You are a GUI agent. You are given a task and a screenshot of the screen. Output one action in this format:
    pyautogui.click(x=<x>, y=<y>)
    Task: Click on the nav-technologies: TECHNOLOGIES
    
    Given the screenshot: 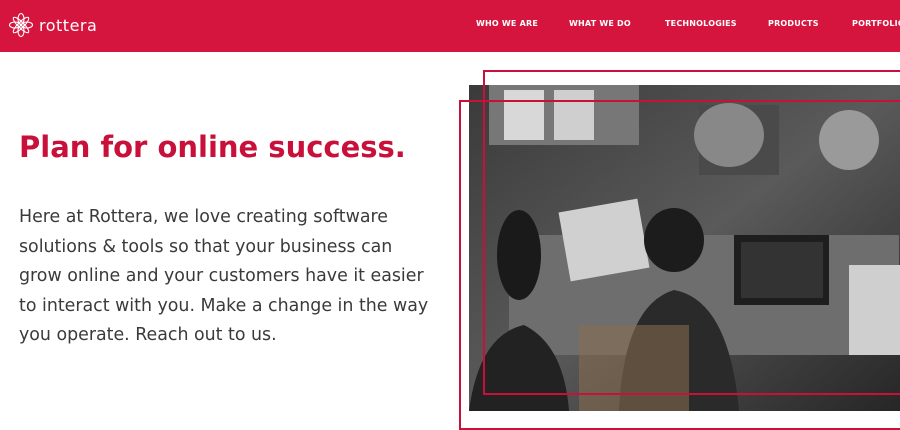 What is the action you would take?
    pyautogui.click(x=701, y=23)
    